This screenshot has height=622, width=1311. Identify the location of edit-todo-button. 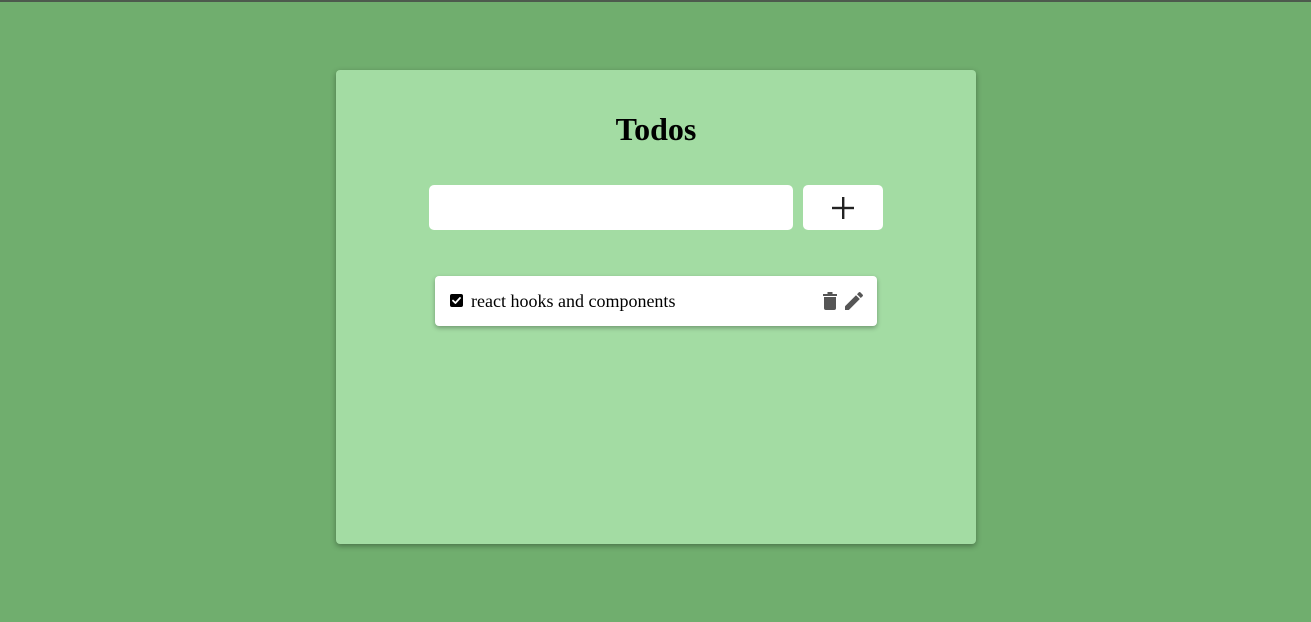
(854, 301).